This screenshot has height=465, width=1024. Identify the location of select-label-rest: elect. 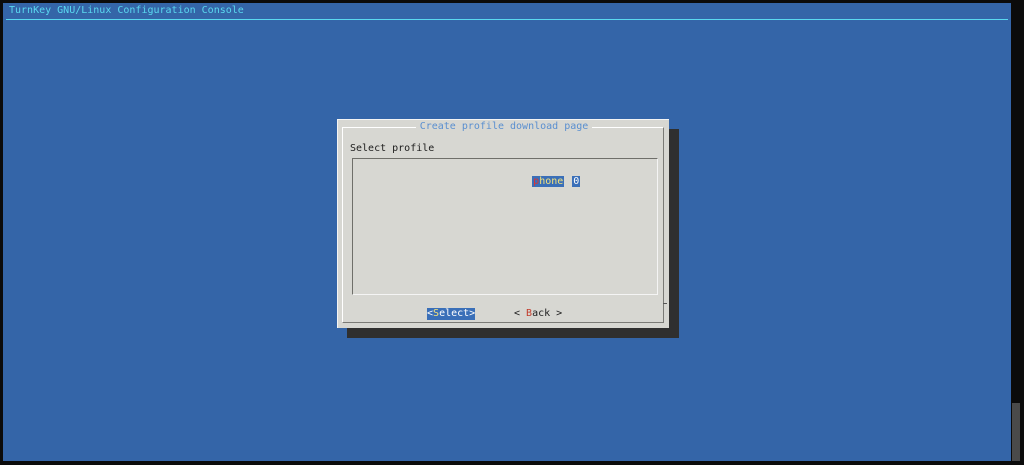
(454, 313).